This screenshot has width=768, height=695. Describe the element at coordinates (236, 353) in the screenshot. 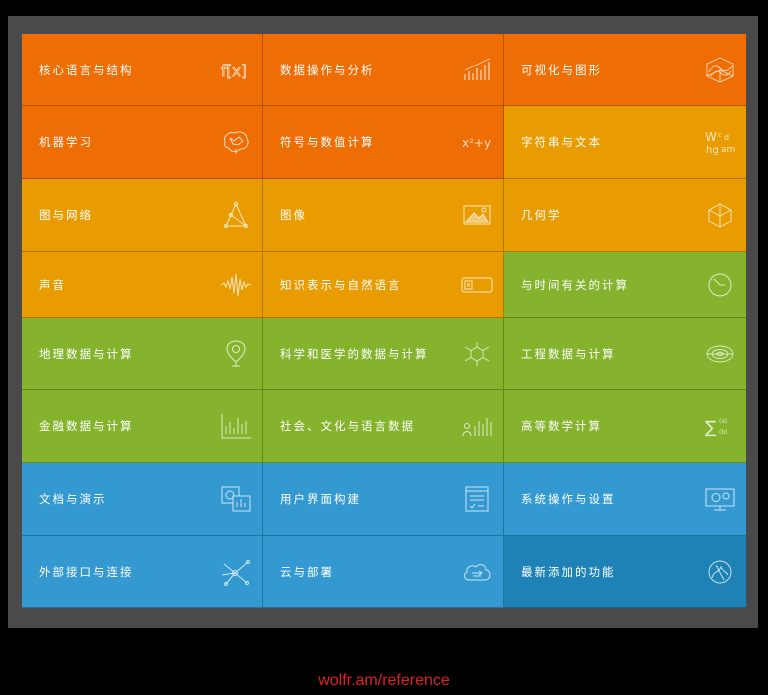

I see `map-pin-icon` at that location.